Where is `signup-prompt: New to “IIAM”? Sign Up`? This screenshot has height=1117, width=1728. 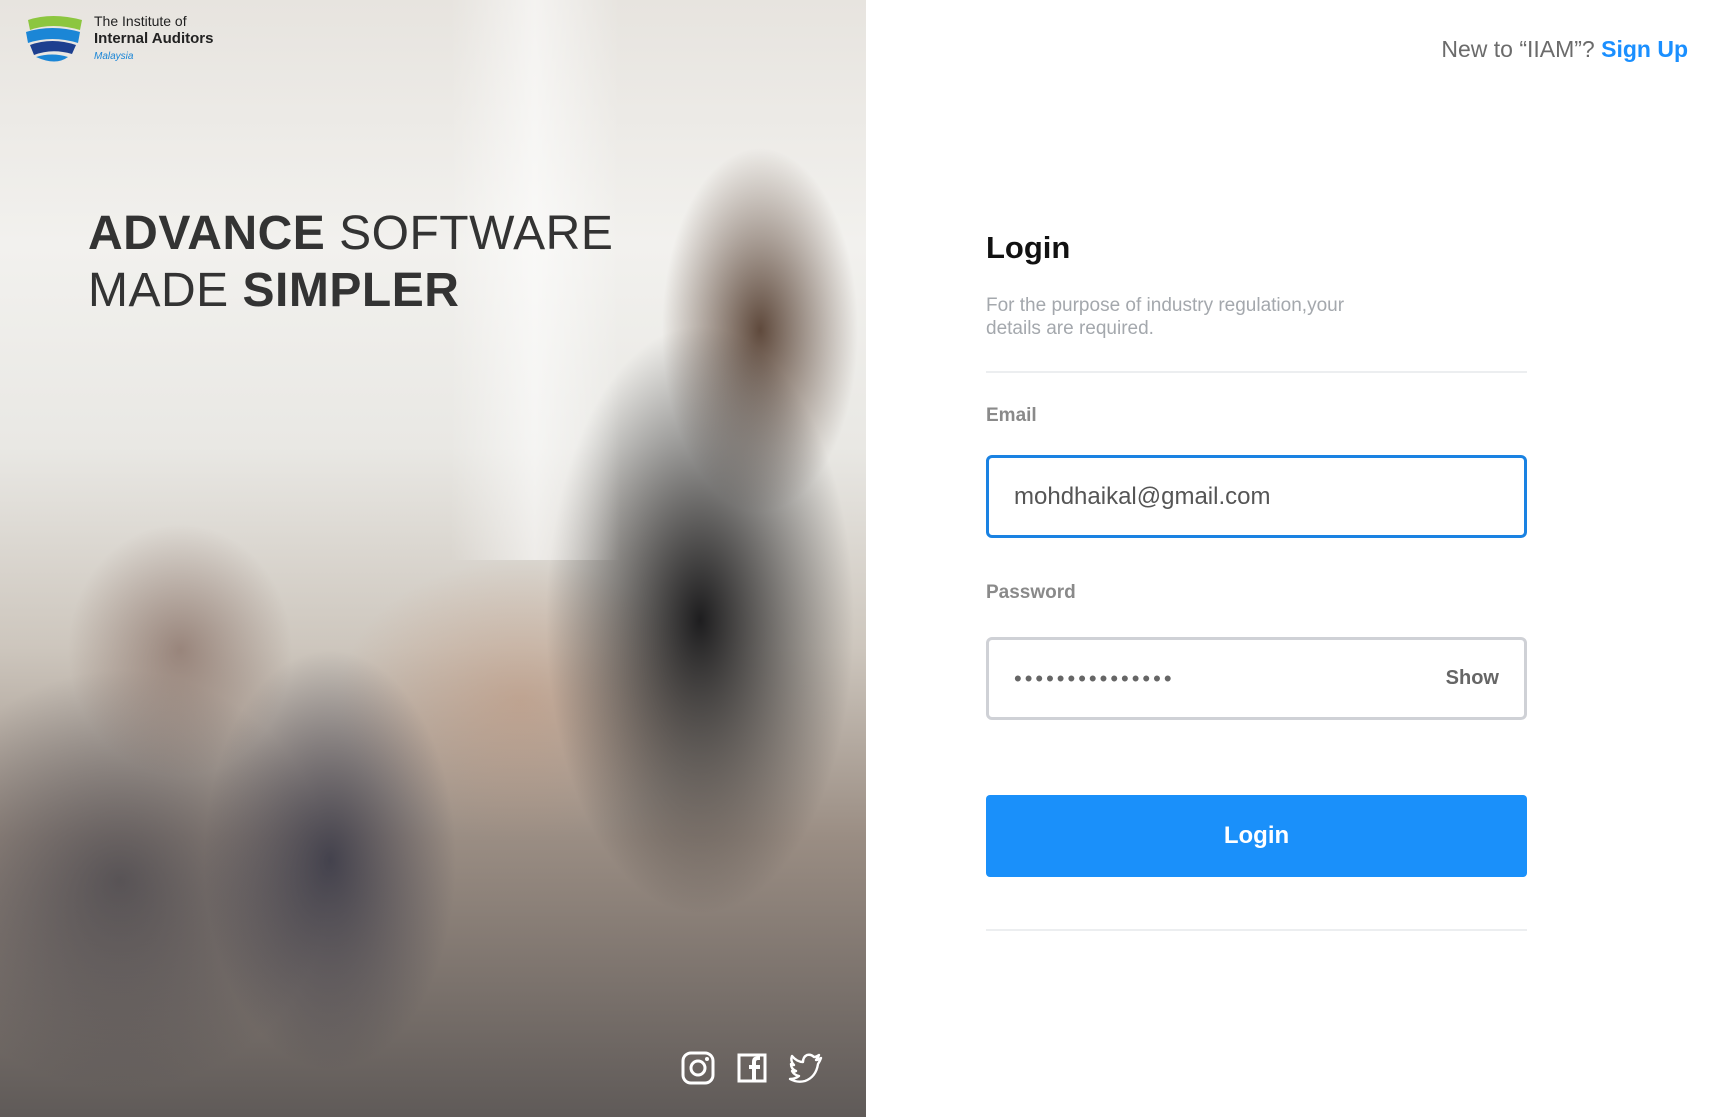
signup-prompt: New to “IIAM”? Sign Up is located at coordinates (1564, 49).